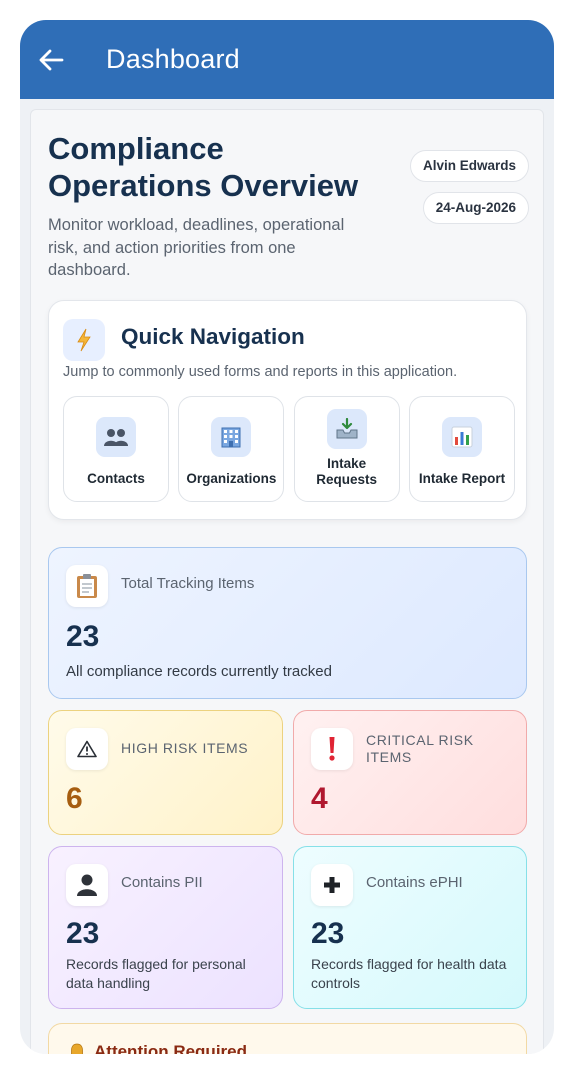 The image size is (575, 1078). I want to click on arrow-left-icon, so click(51, 59).